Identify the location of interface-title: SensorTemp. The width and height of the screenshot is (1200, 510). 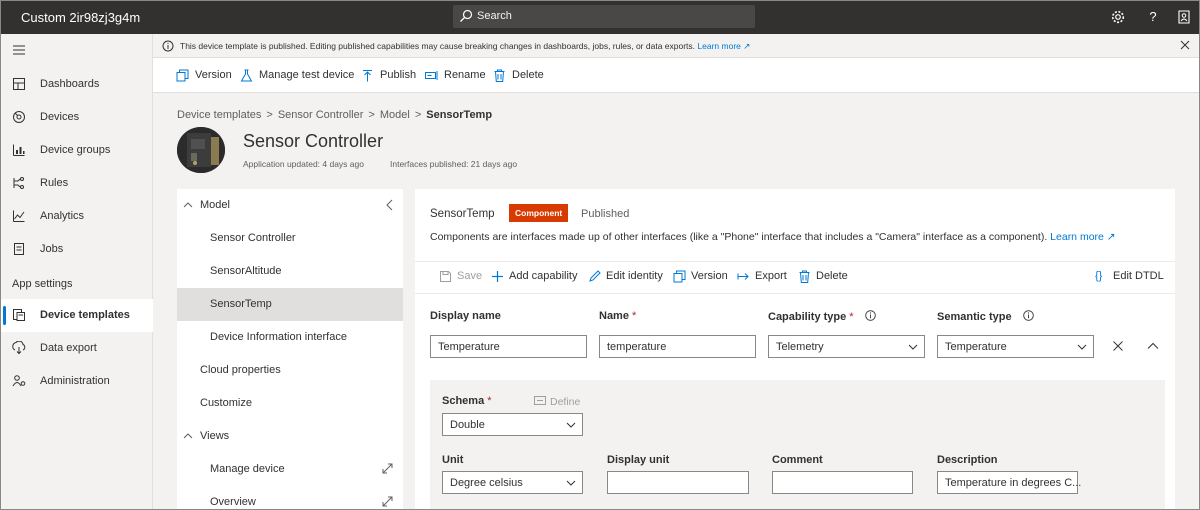
(462, 214).